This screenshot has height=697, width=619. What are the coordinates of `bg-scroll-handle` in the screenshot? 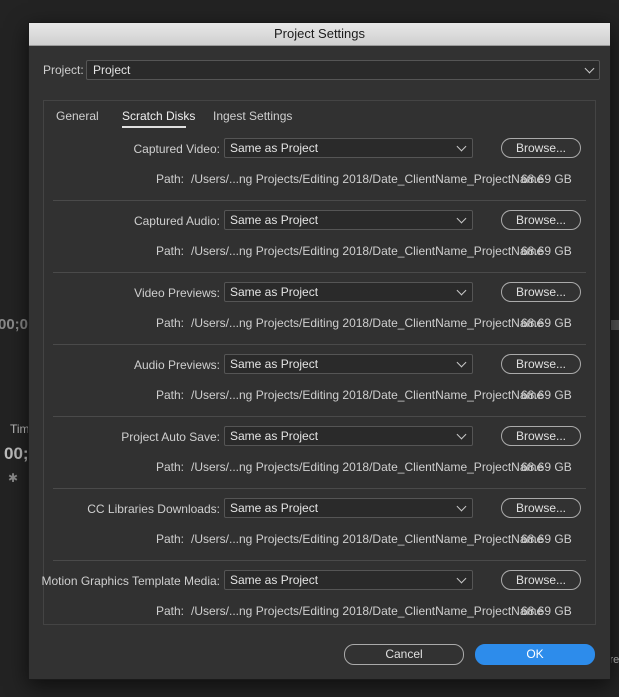 It's located at (615, 325).